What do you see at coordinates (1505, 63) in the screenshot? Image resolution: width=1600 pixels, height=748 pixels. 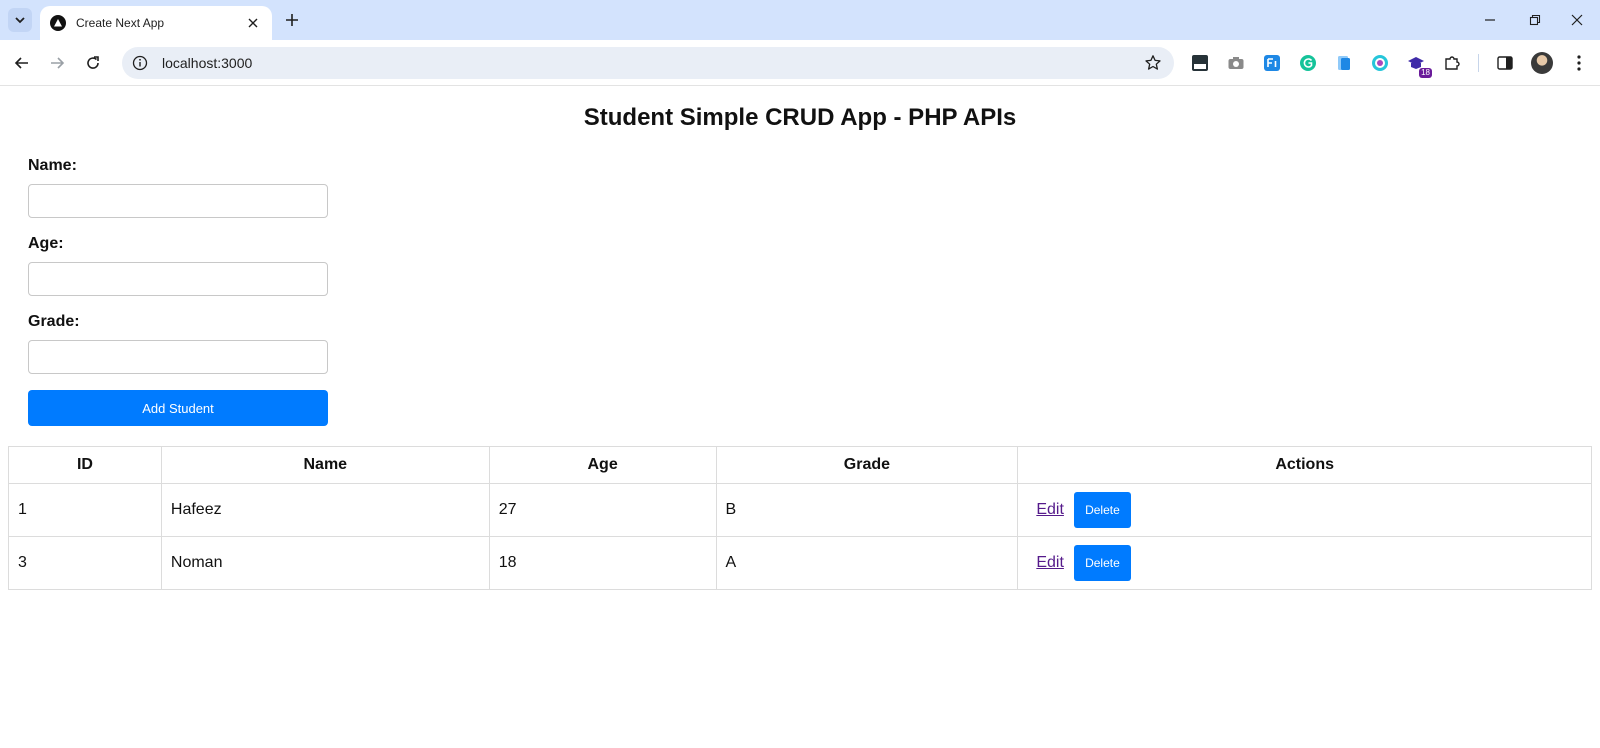 I see `side-panel-icon` at bounding box center [1505, 63].